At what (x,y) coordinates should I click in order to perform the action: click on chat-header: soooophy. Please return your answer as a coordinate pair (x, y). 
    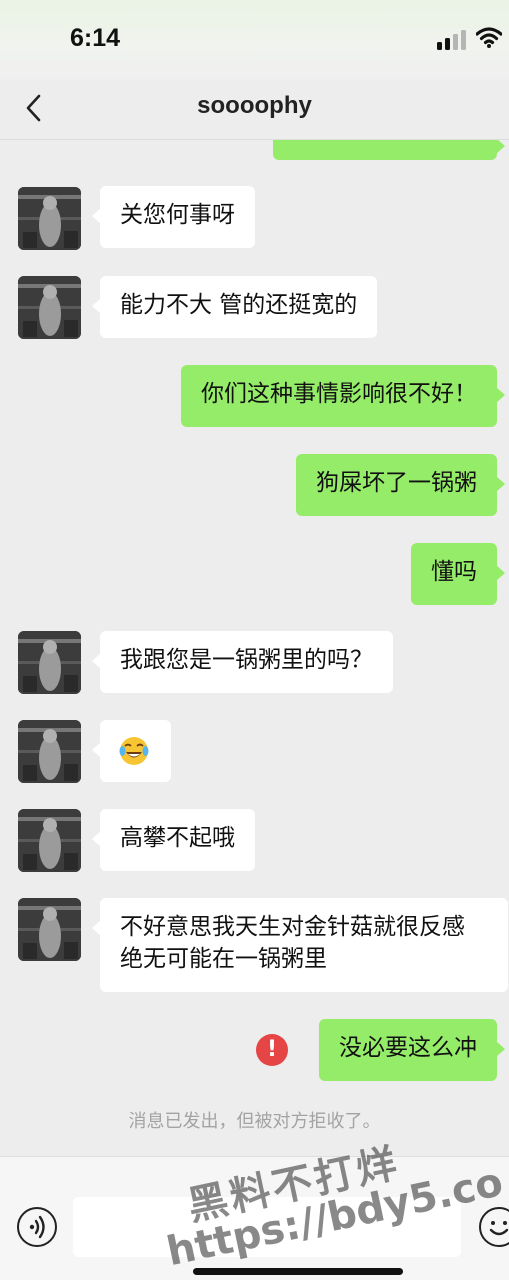
    Looking at the image, I should click on (254, 110).